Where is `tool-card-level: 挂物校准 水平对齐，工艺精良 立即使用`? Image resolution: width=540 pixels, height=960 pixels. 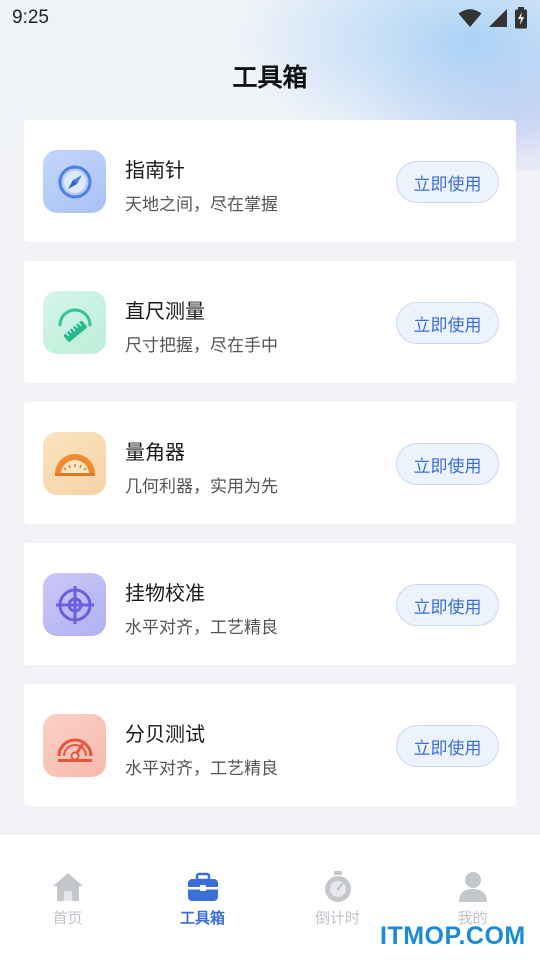 tool-card-level: 挂物校准 水平对齐，工艺精良 立即使用 is located at coordinates (270, 604).